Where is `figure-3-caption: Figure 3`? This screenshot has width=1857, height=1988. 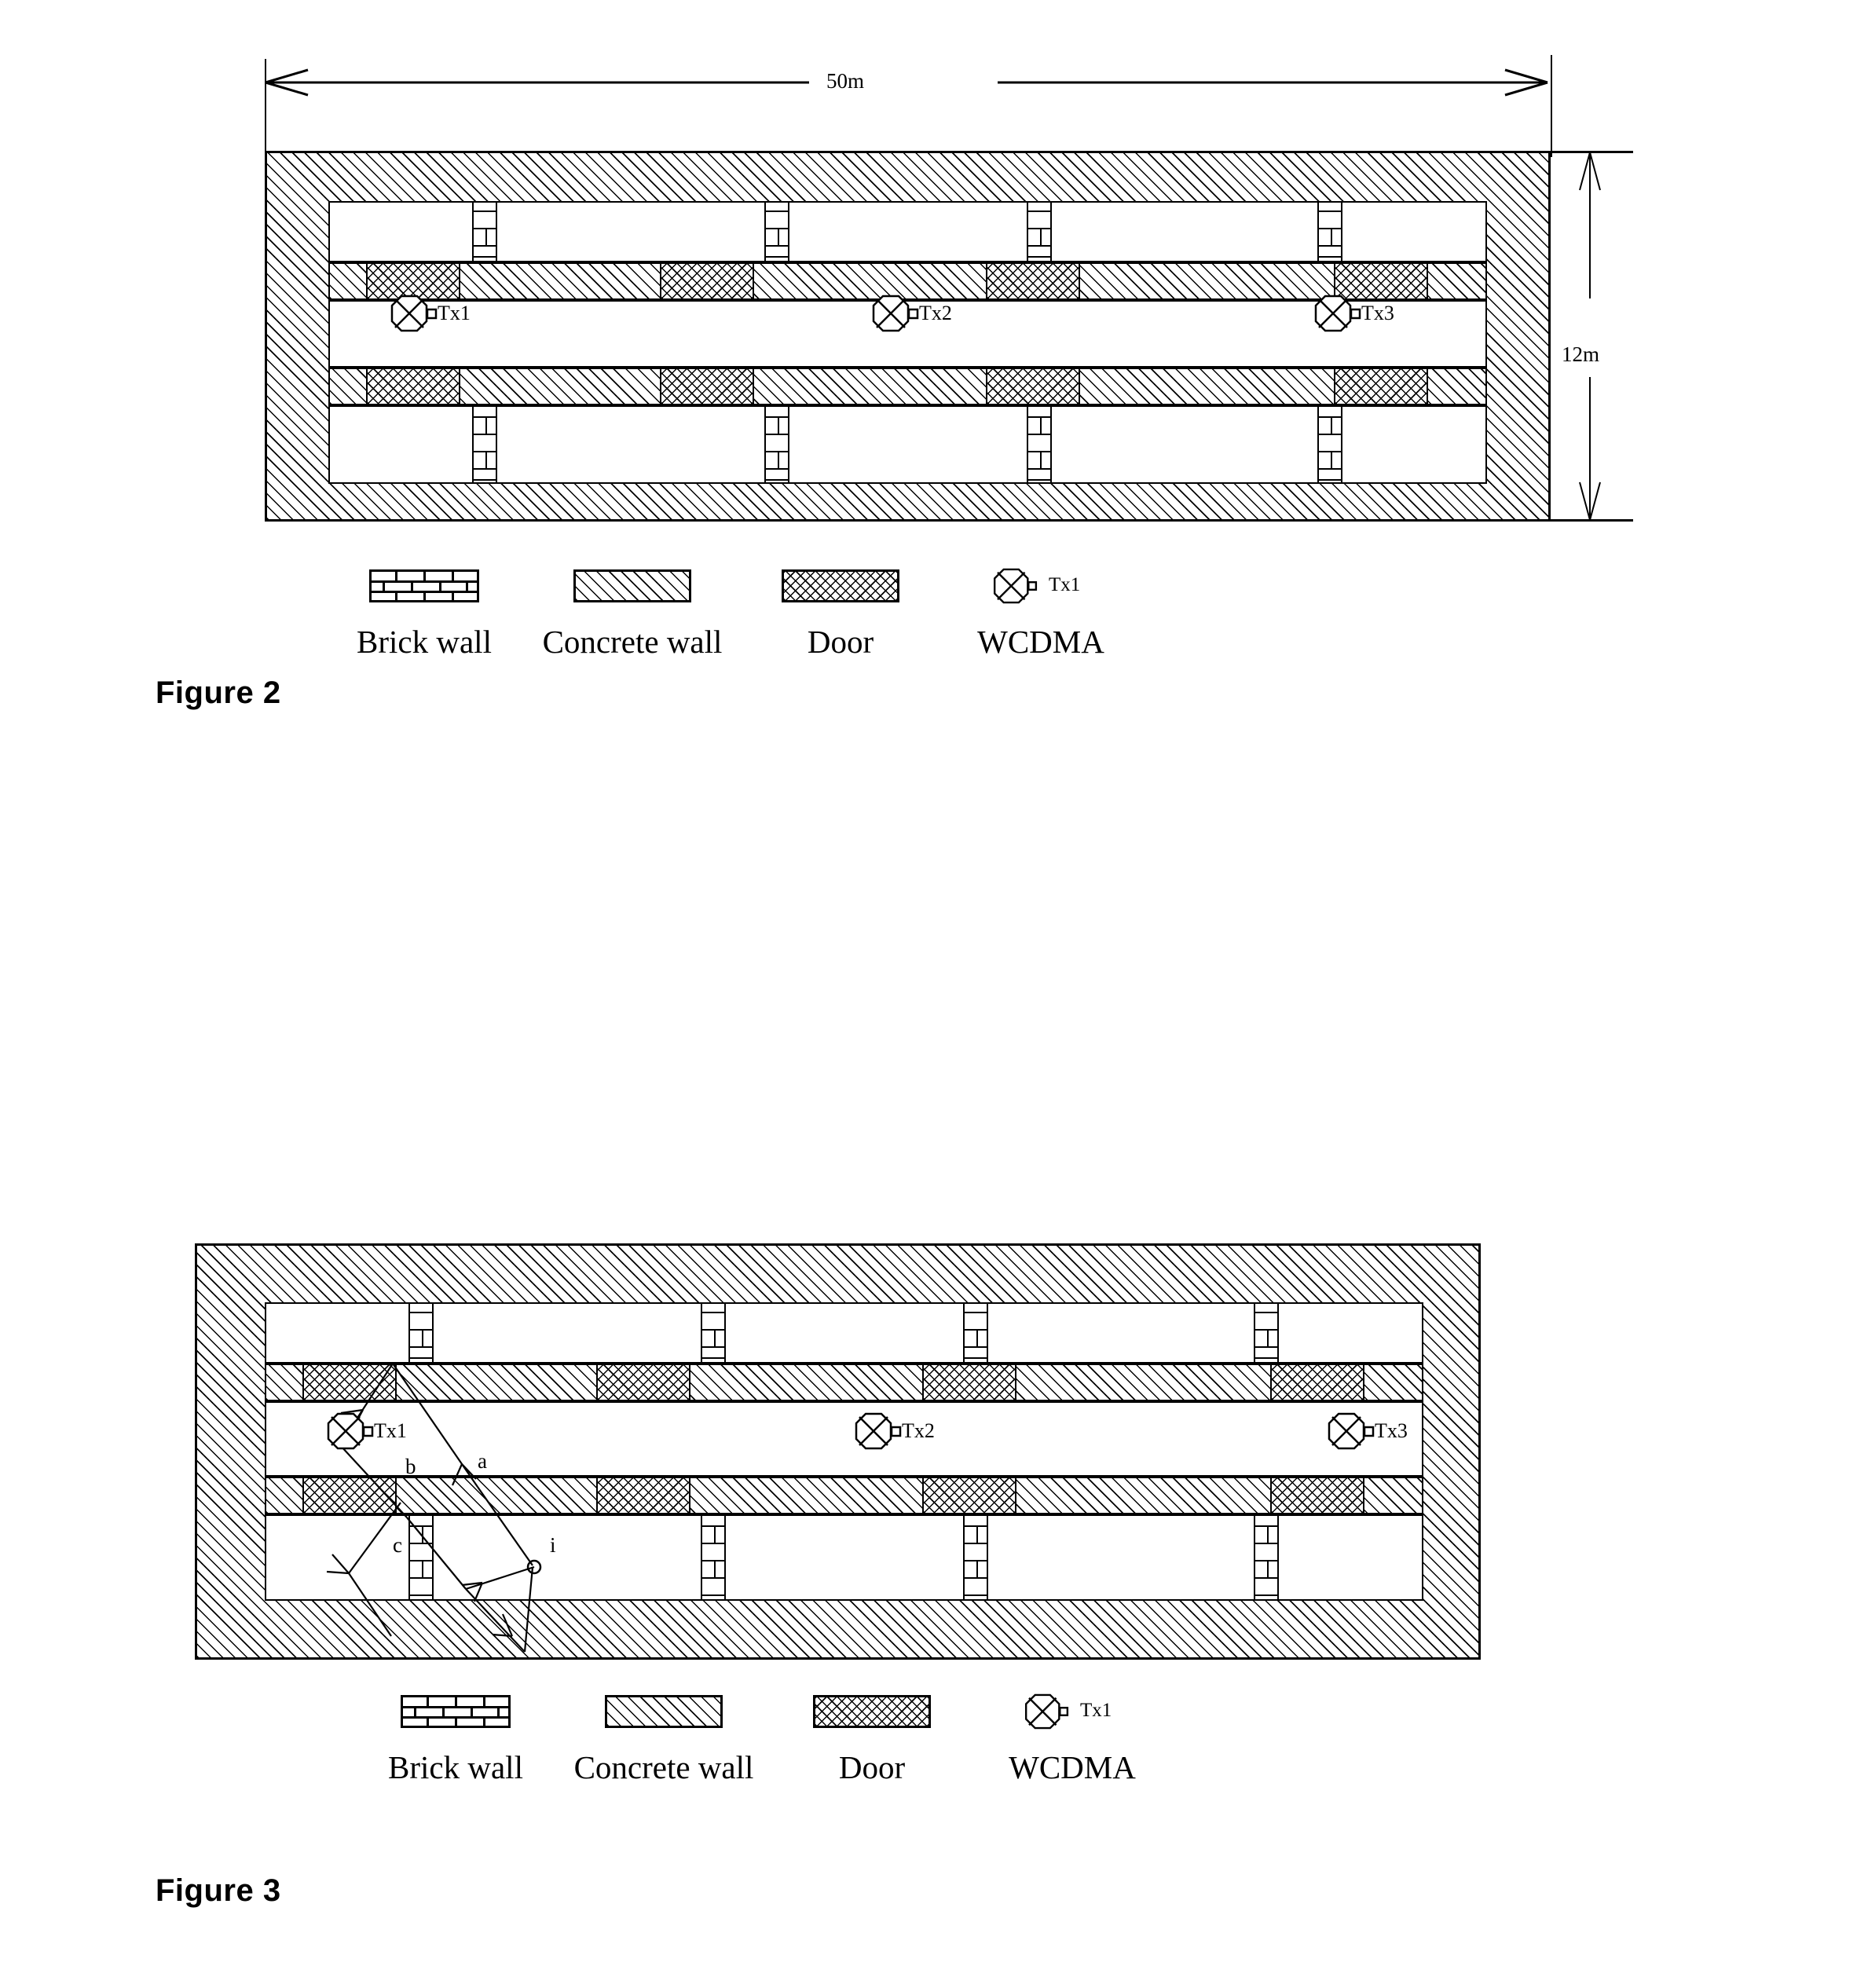 figure-3-caption: Figure 3 is located at coordinates (218, 1891).